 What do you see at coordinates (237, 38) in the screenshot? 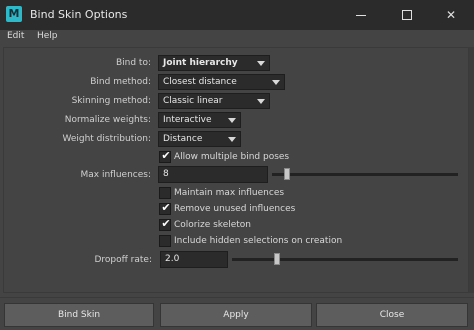
I see `menu-bar: Edit Help` at bounding box center [237, 38].